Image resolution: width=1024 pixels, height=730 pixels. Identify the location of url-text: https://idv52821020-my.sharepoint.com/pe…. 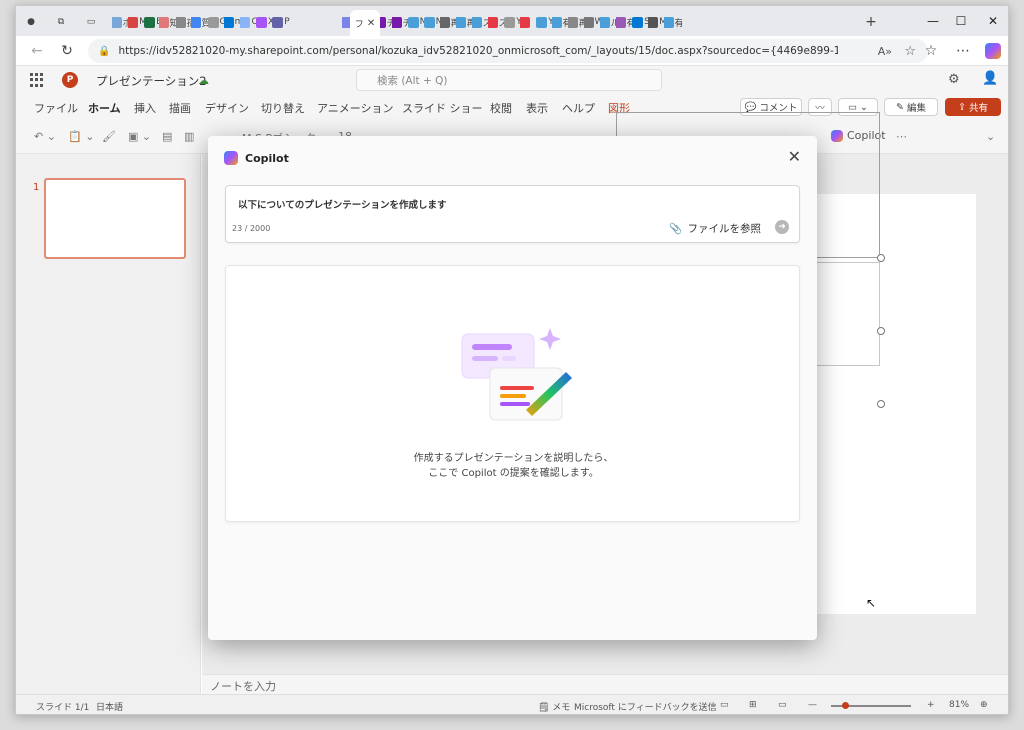
(478, 51).